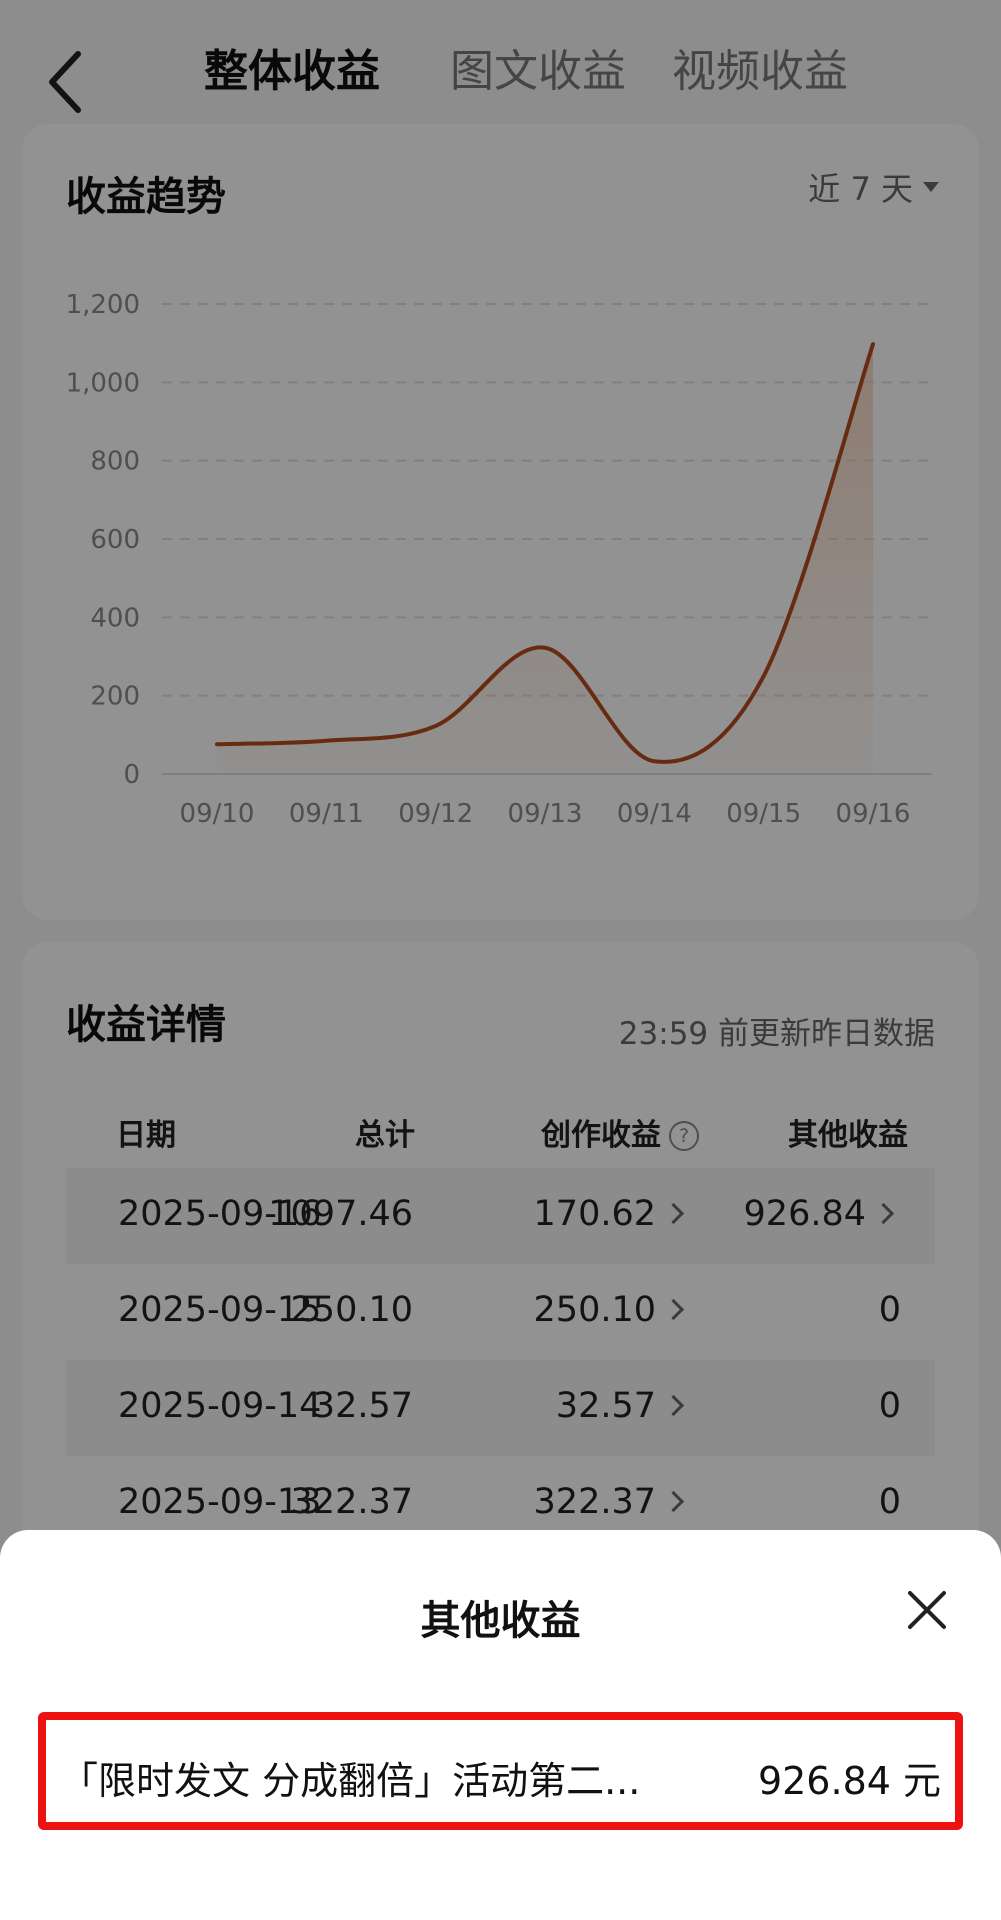 Image resolution: width=1001 pixels, height=1920 pixels. I want to click on other-income-item: 「限时发文 分成翻倍」活动第二... 926.84 元, so click(500, 1771).